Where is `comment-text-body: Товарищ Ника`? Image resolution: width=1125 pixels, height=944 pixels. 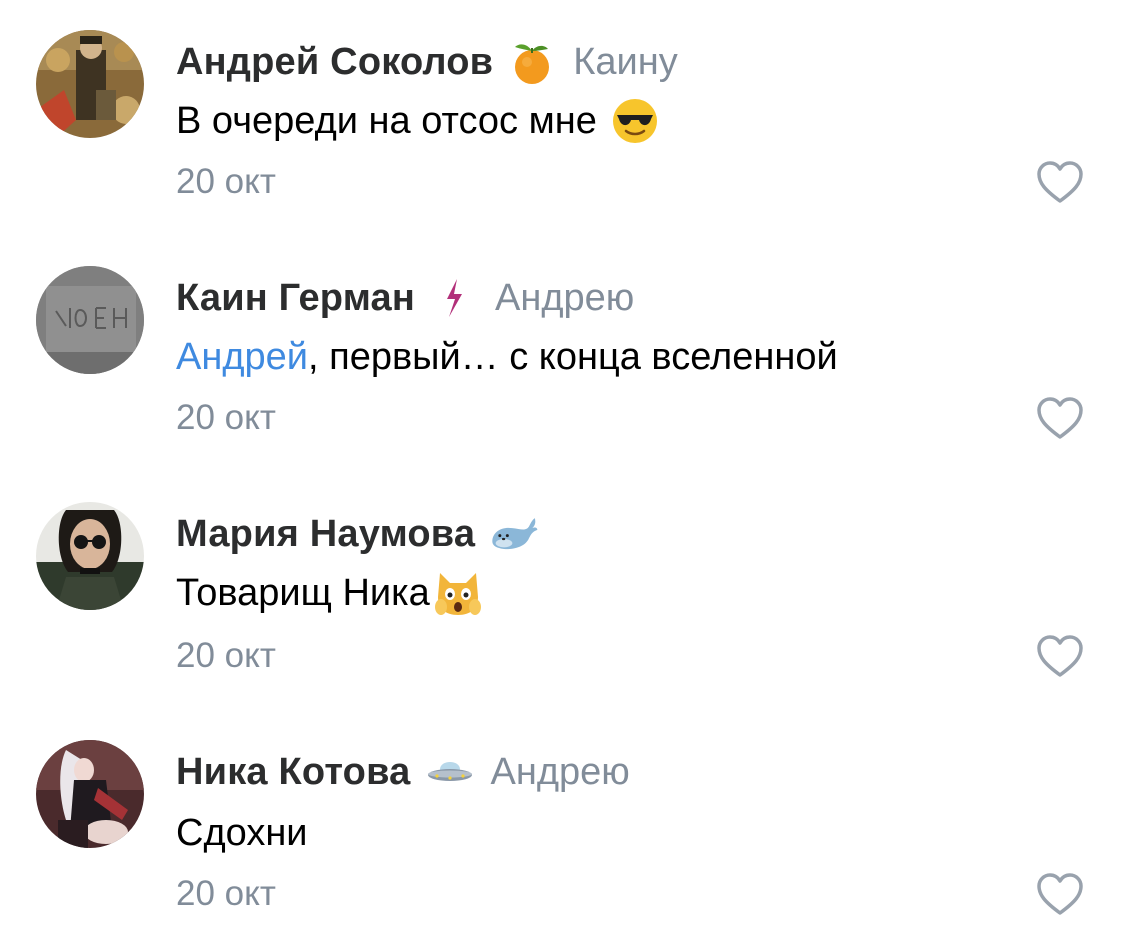
comment-text-body: Товарищ Ника is located at coordinates (303, 592).